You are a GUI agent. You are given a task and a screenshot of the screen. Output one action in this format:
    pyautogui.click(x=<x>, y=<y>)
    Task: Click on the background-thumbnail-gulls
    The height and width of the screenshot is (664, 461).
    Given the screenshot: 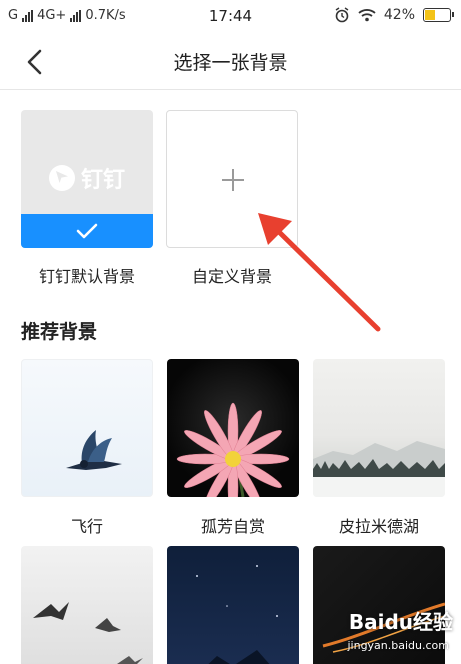 What is the action you would take?
    pyautogui.click(x=87, y=605)
    